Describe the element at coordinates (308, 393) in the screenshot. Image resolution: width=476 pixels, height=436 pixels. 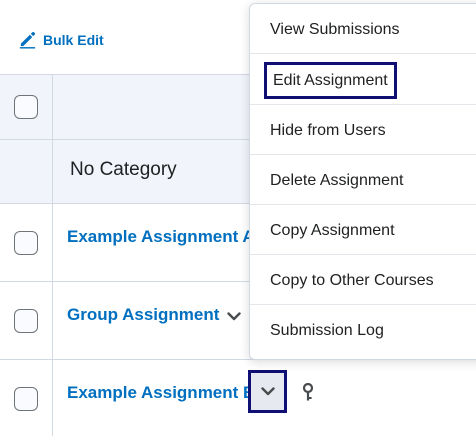
I see `key-icon` at that location.